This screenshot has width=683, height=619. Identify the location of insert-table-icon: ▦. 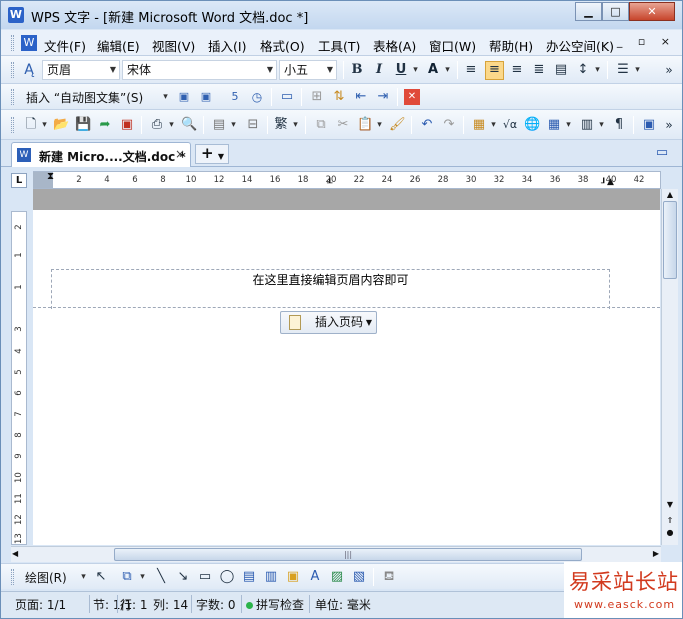
(479, 125).